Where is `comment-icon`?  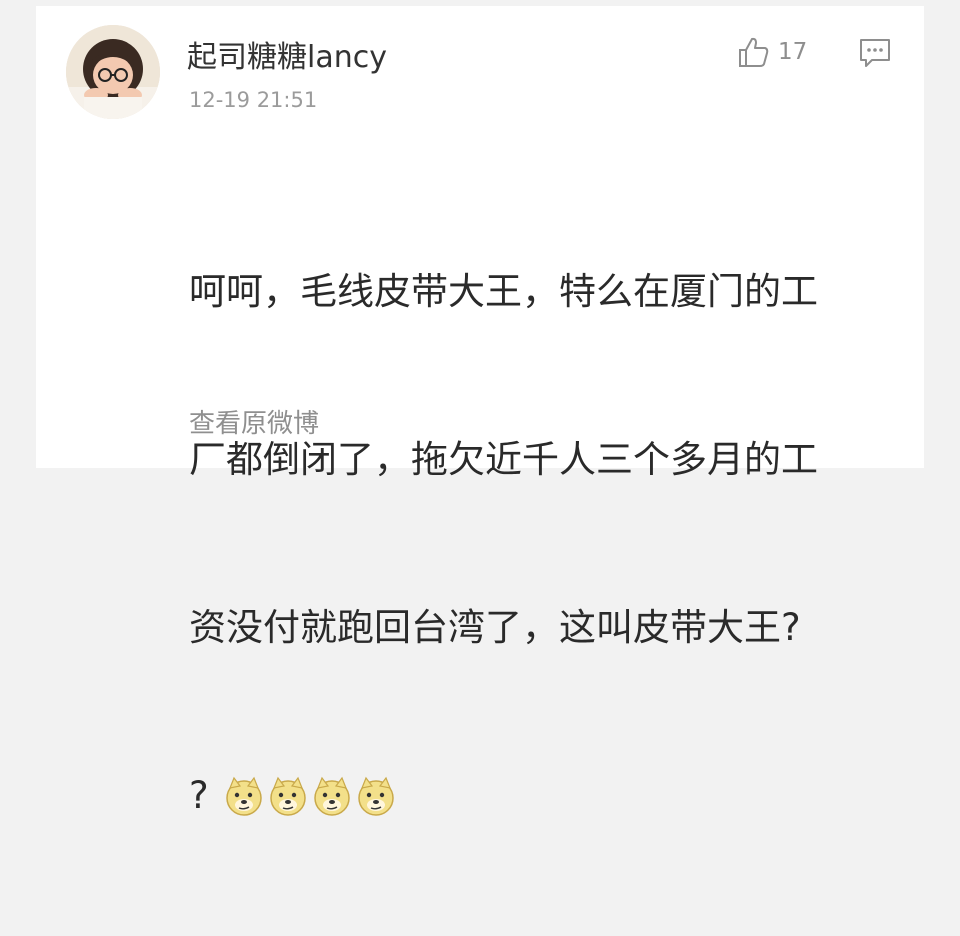 comment-icon is located at coordinates (875, 53).